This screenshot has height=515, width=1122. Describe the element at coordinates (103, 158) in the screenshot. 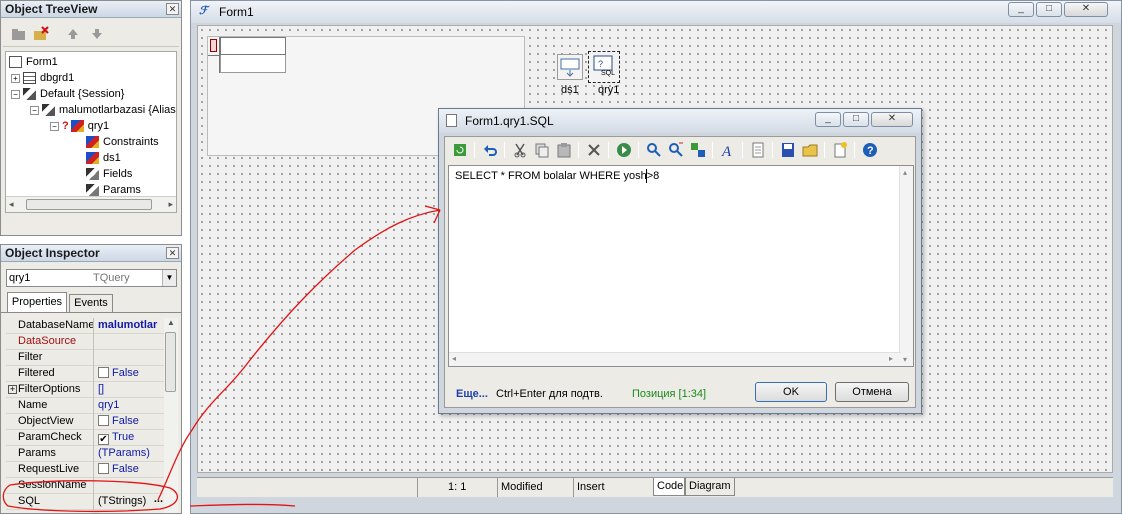

I see `tree-node-ds1: ds1` at that location.